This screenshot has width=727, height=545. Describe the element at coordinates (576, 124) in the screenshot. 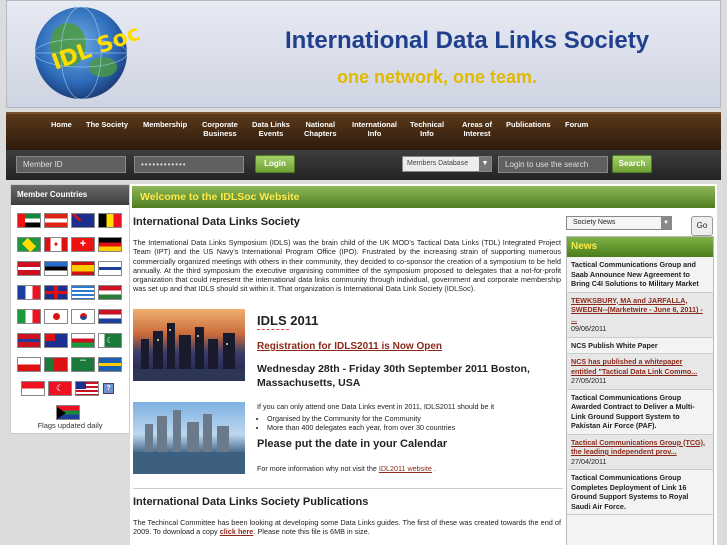

I see `nav-forum: Forum` at that location.